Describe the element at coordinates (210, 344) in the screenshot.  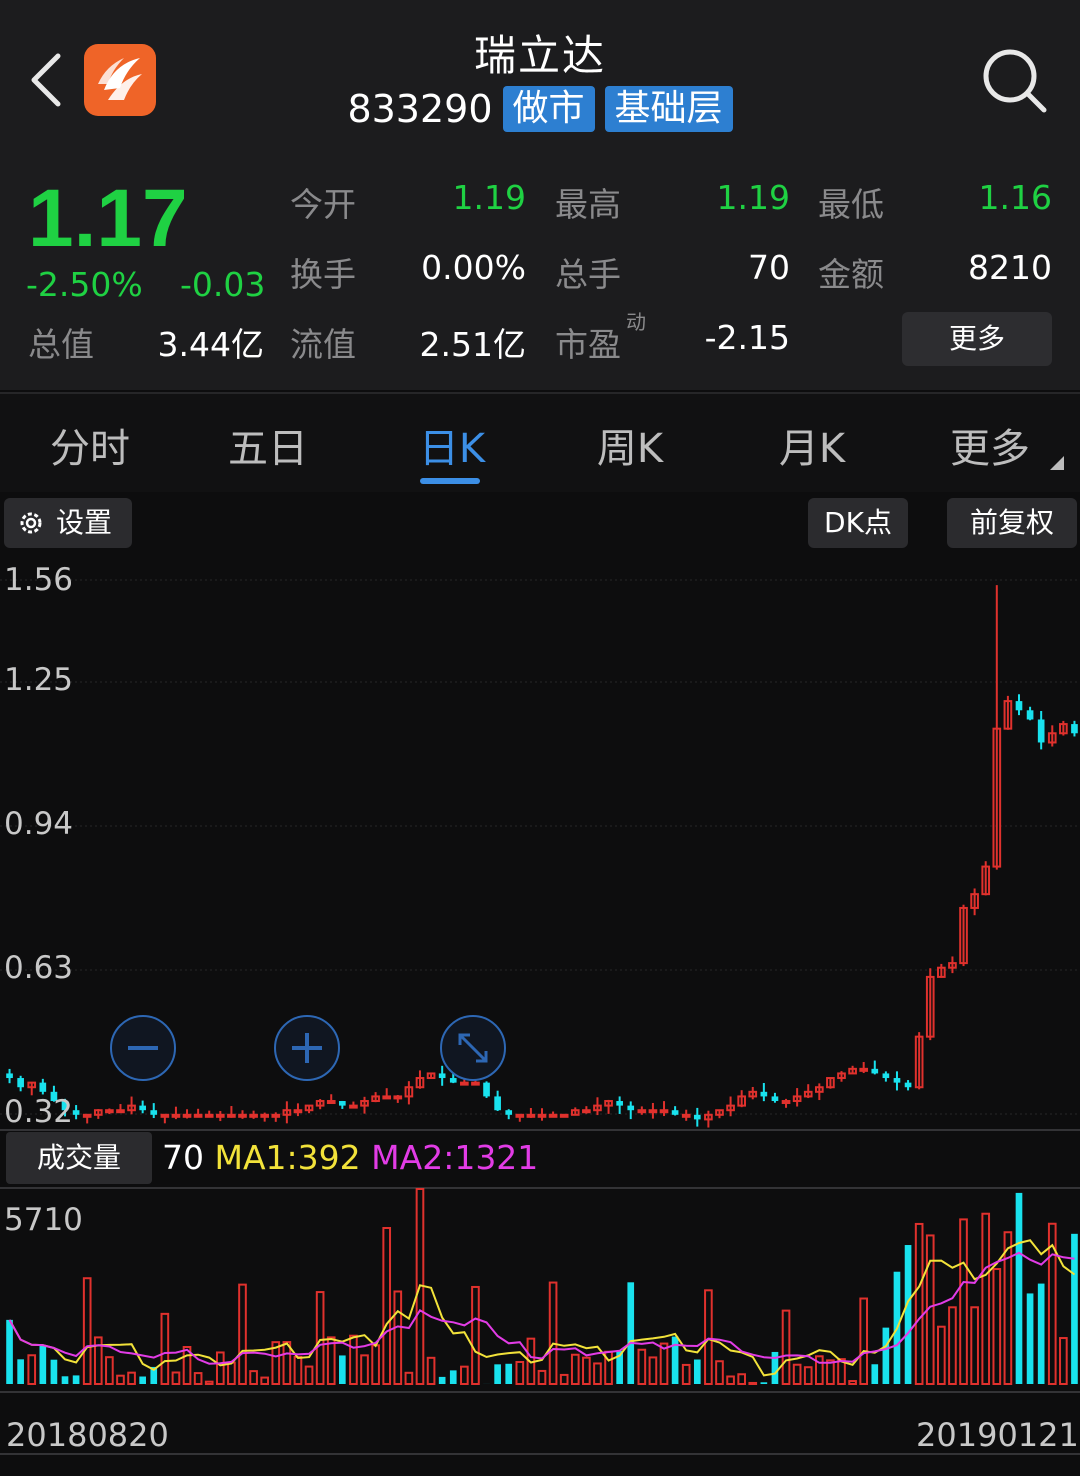
I see `market-cap-value: 3.44亿` at that location.